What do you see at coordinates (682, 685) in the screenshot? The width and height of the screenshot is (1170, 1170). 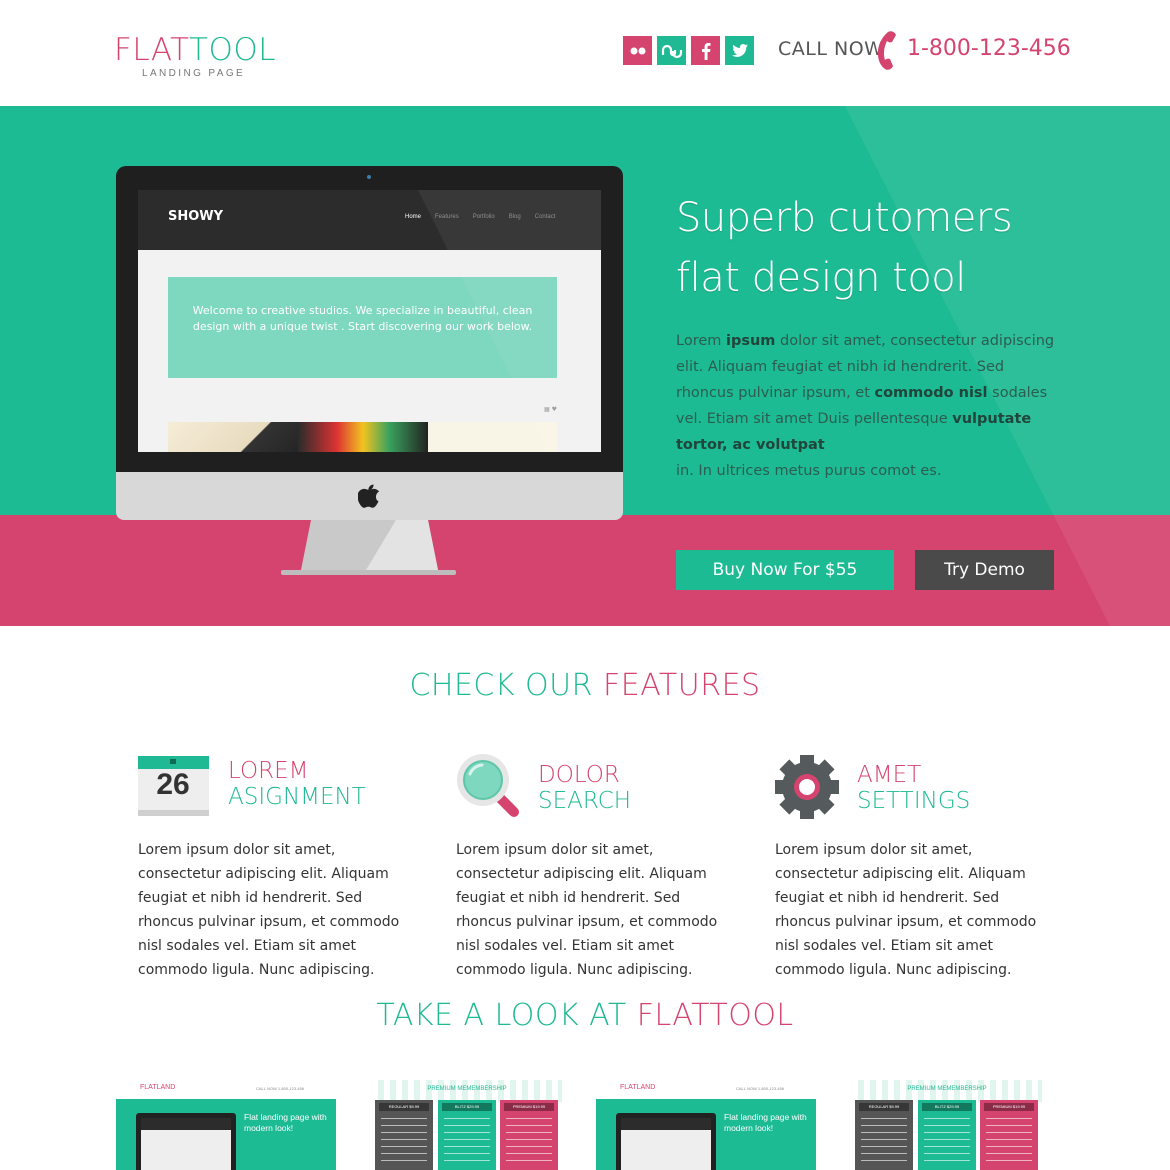 I see `features-heading-part2: FEATURES` at bounding box center [682, 685].